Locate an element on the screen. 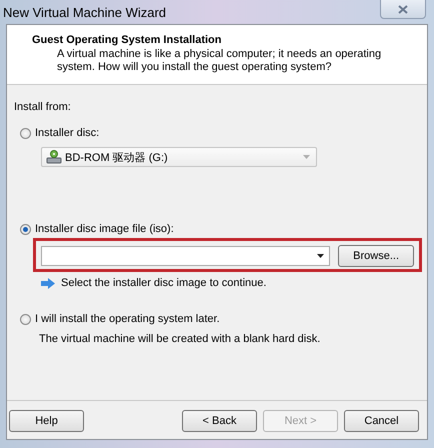 This screenshot has height=448, width=434. radio-label: Installer disc image file (iso): is located at coordinates (104, 229).